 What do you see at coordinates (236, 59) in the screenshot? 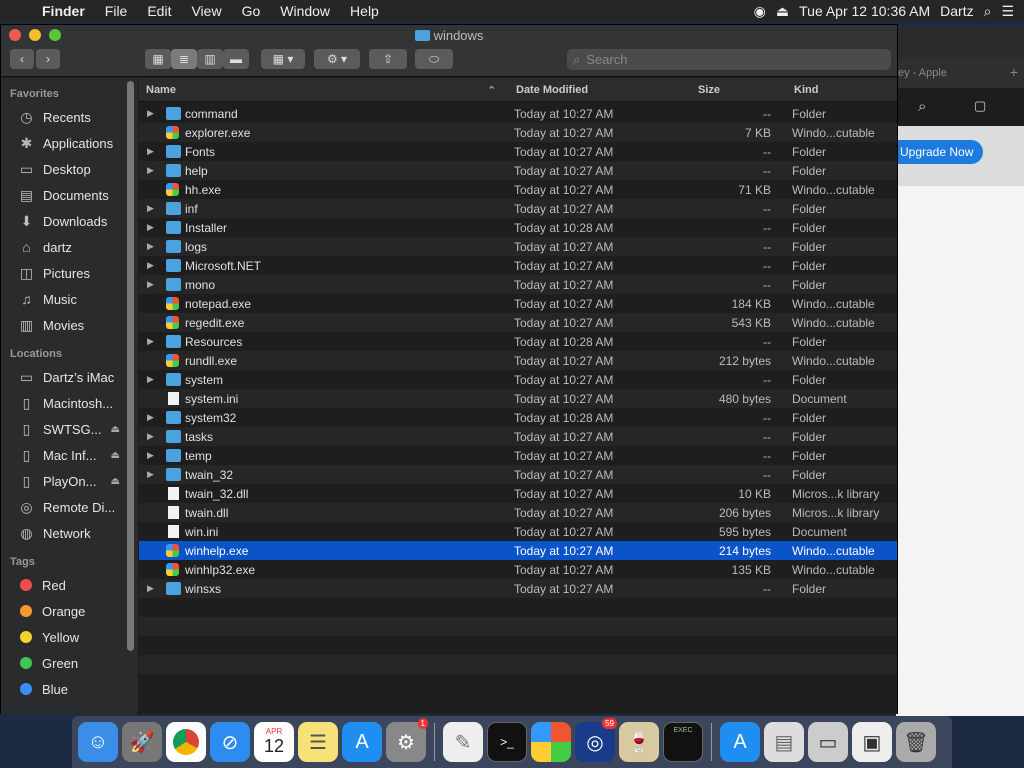
I see `view-gallery-button: ▬` at bounding box center [236, 59].